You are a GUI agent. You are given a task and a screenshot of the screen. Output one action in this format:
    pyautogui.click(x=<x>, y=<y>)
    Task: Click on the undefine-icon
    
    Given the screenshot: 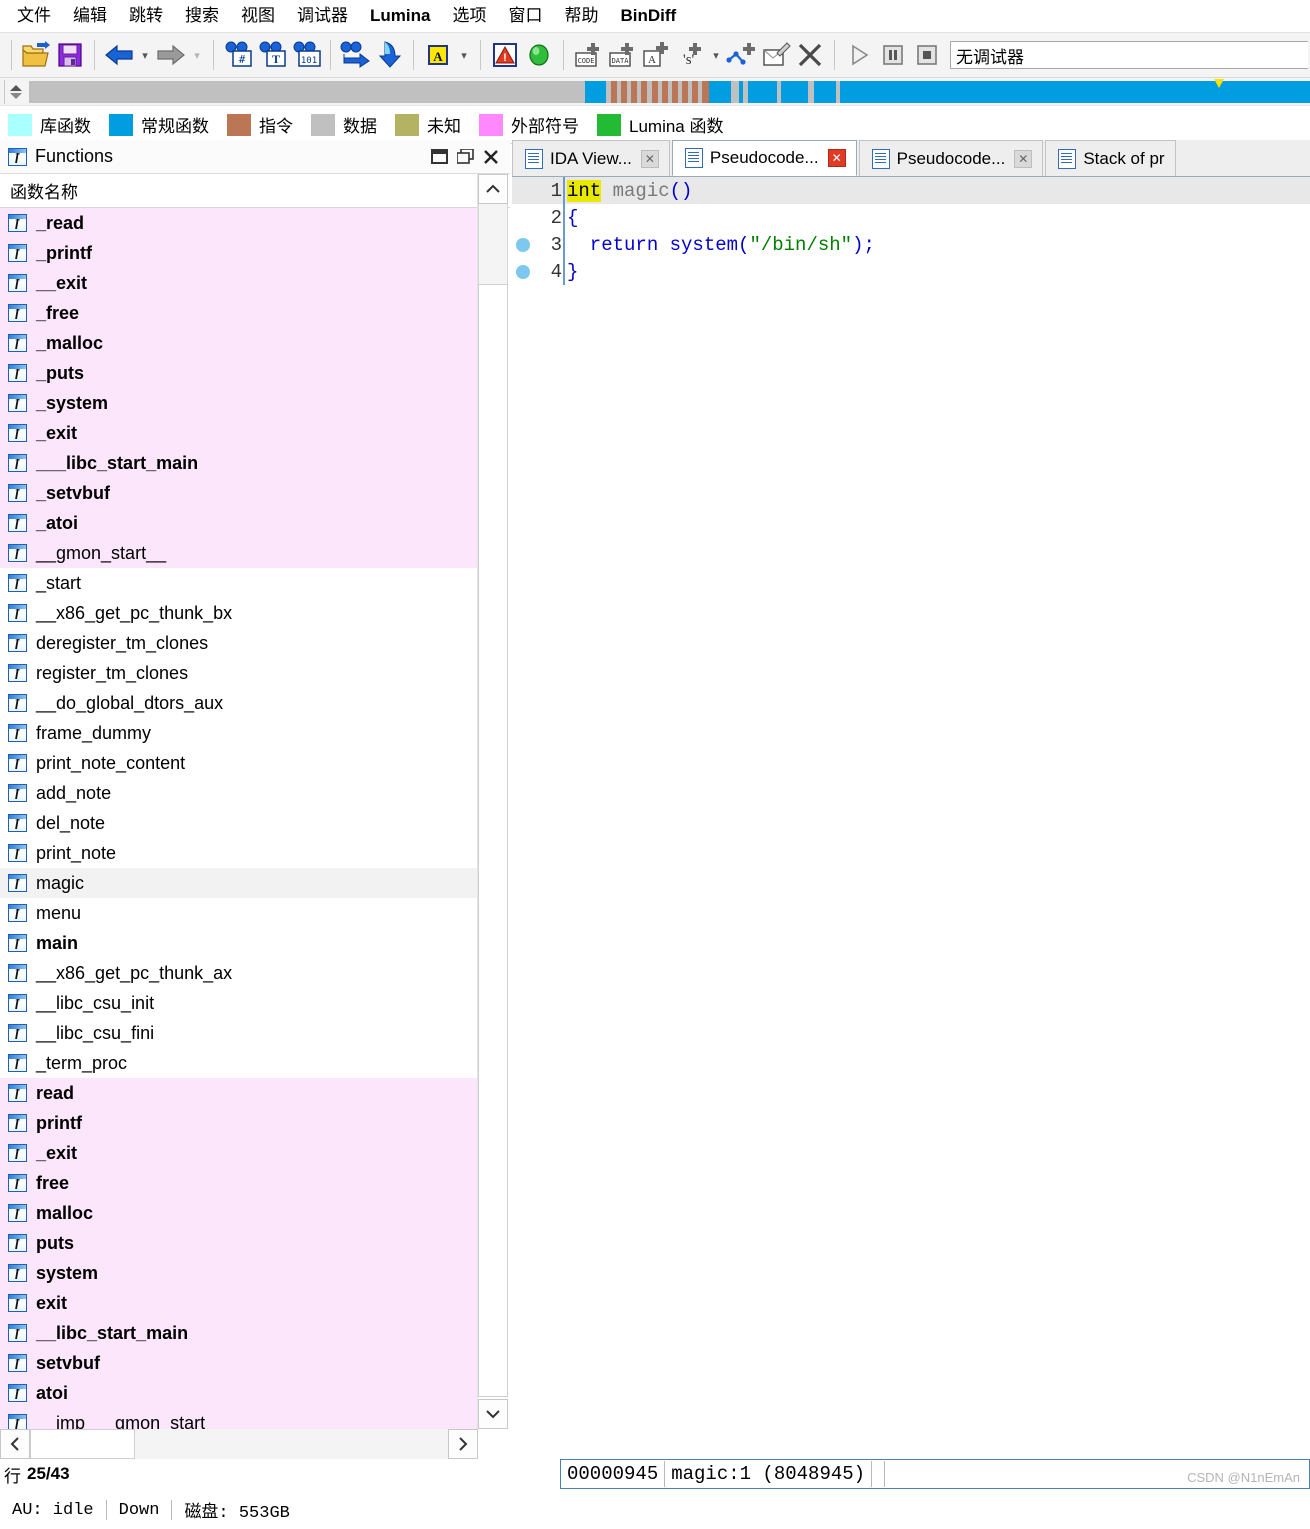 What is the action you would take?
    pyautogui.click(x=810, y=55)
    